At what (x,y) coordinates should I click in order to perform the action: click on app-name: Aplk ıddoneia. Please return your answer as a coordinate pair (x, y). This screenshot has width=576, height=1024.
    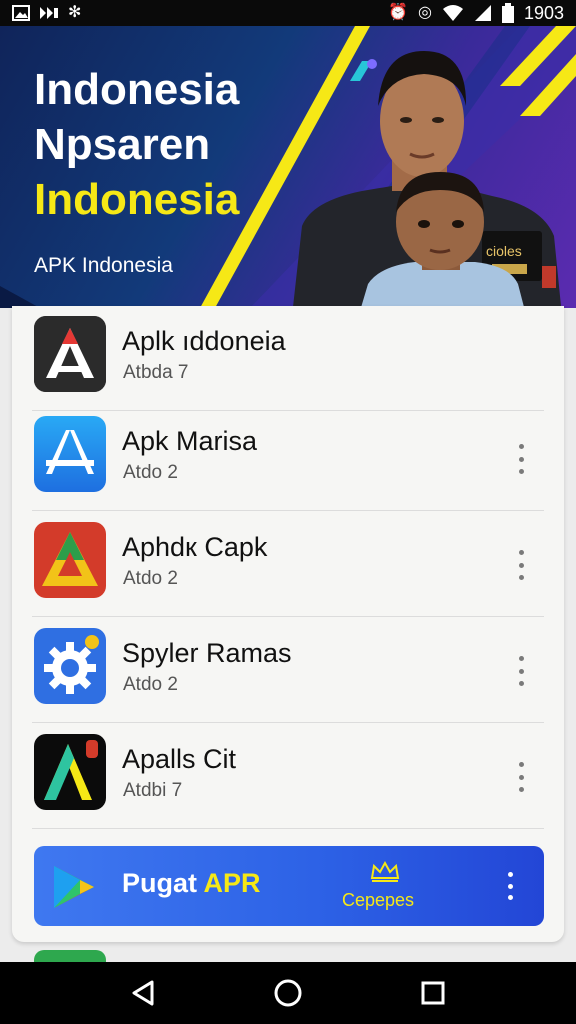
    Looking at the image, I should click on (204, 341).